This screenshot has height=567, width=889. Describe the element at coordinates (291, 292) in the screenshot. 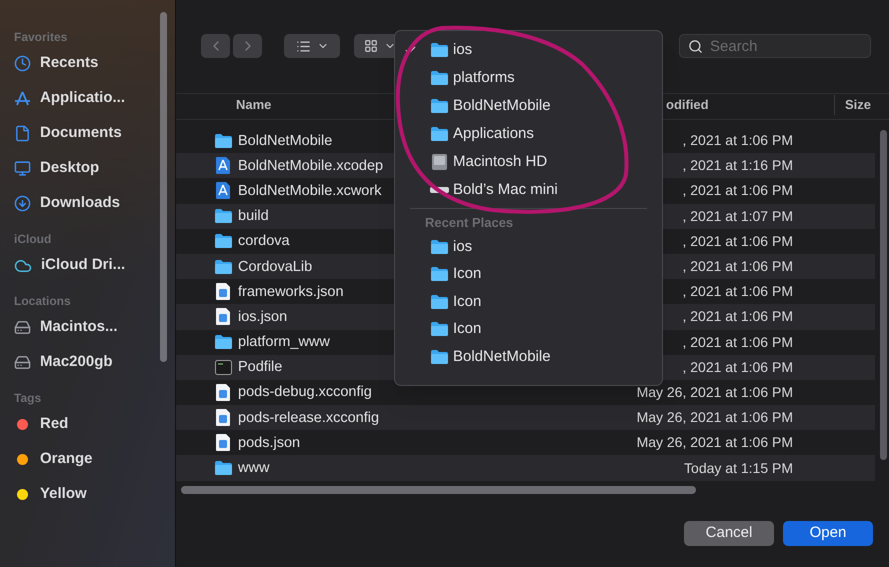

I see `file-name: frameworks.json` at that location.